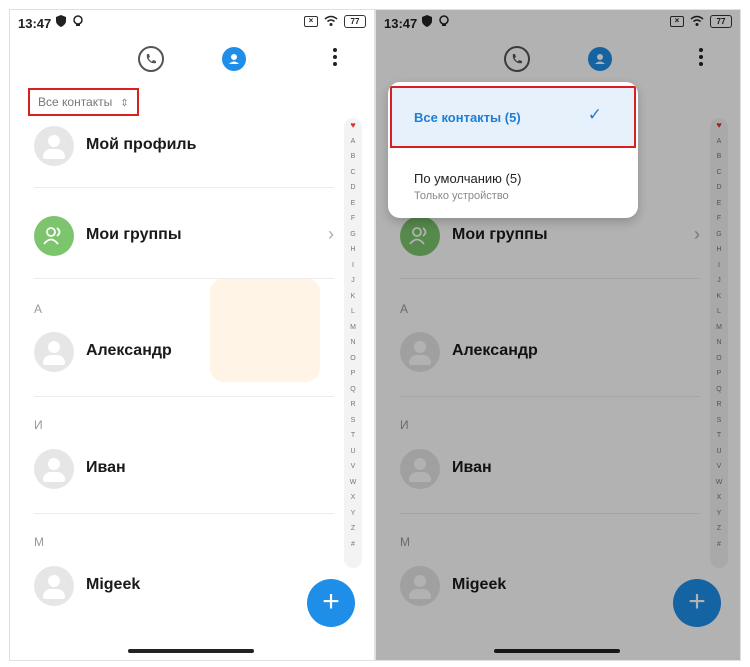 The width and height of the screenshot is (750, 667). What do you see at coordinates (353, 328) in the screenshot?
I see `index-letter: M` at bounding box center [353, 328].